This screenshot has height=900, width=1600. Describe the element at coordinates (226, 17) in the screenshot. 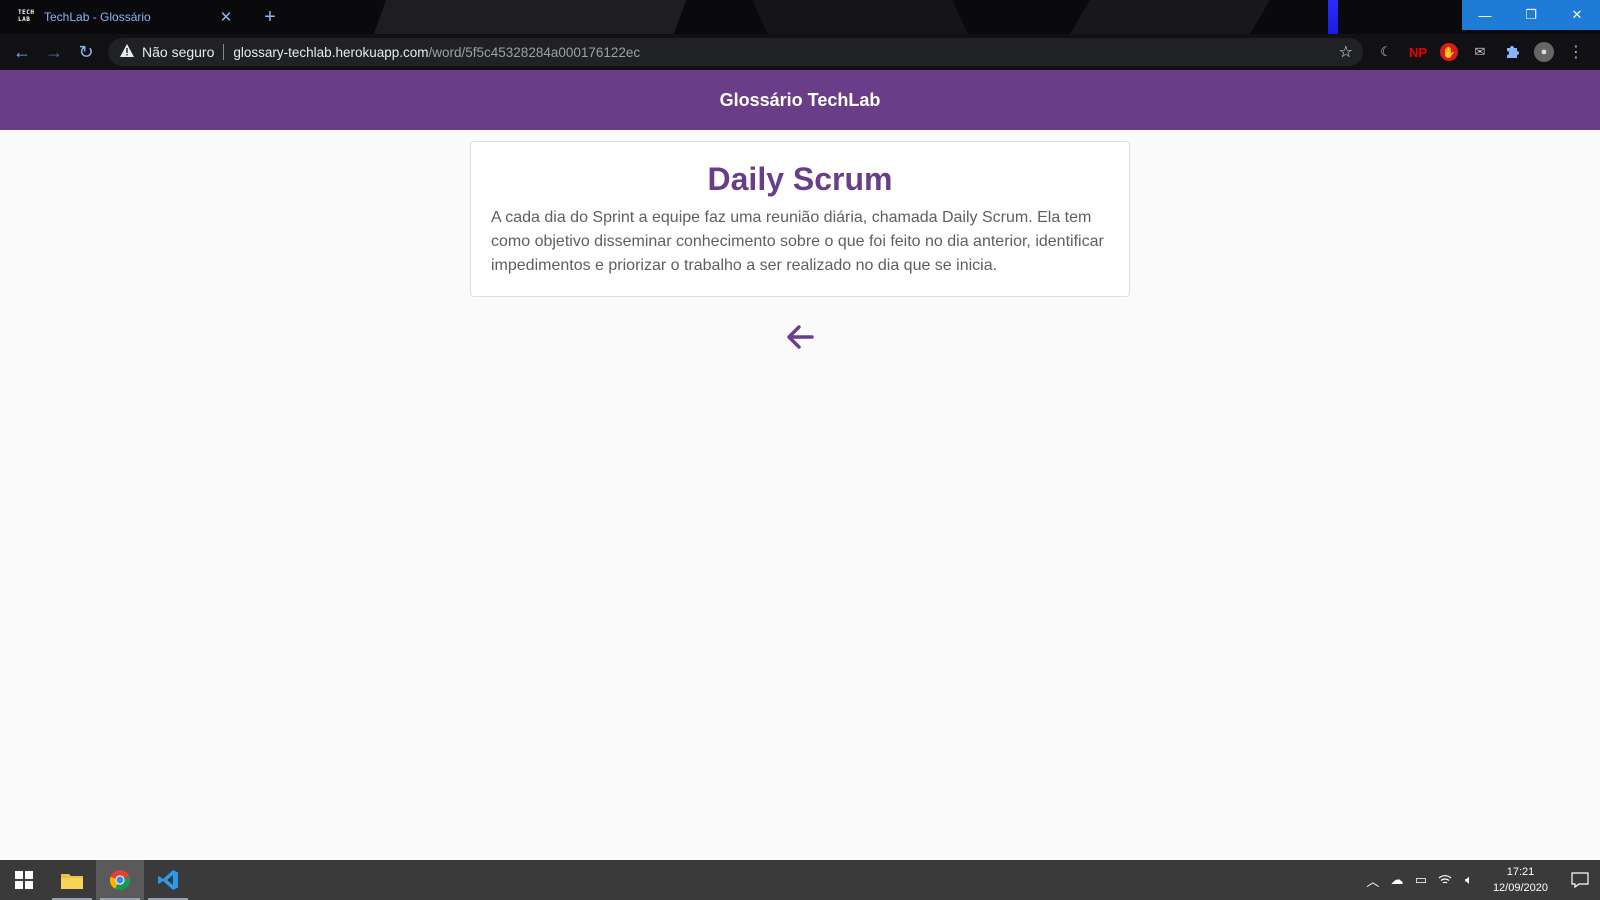

I see `tab-close-icon: ✕` at that location.